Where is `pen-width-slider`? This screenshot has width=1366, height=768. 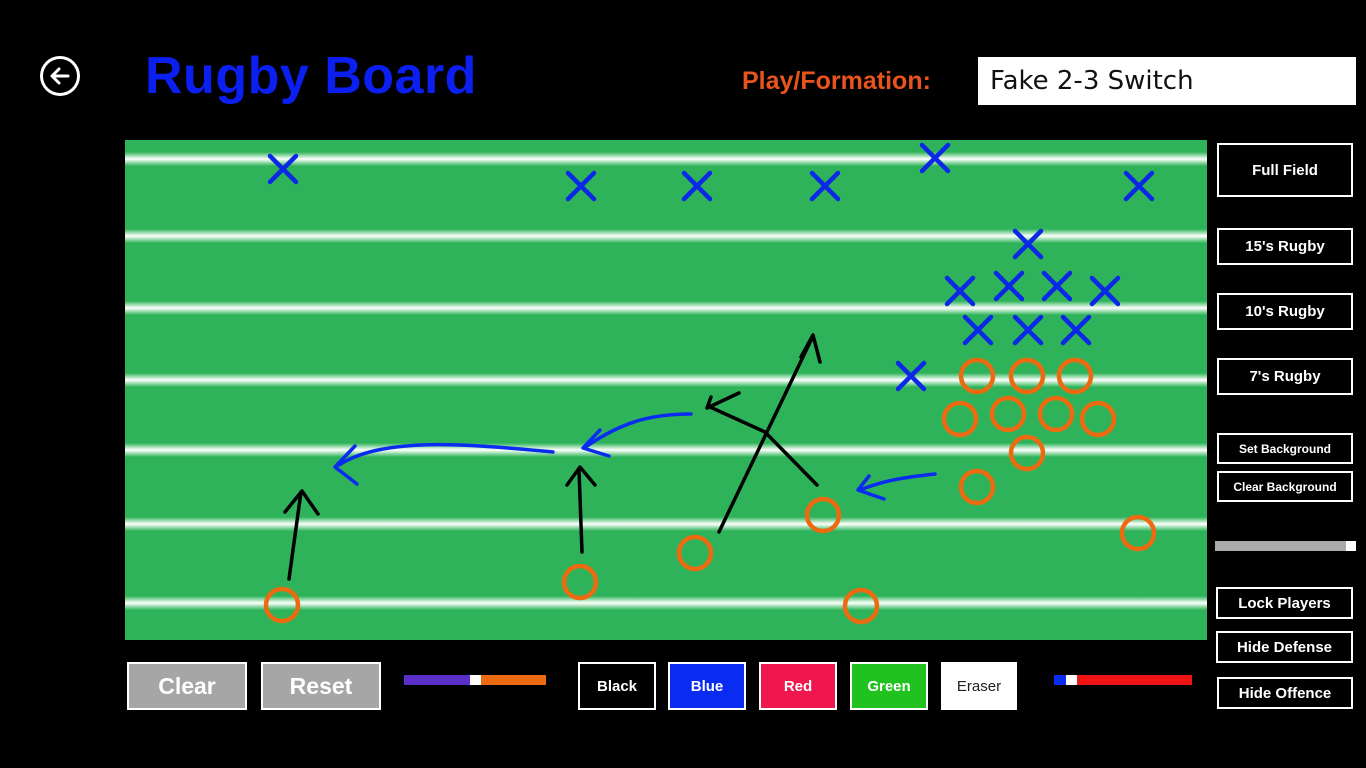
pen-width-slider is located at coordinates (1123, 680).